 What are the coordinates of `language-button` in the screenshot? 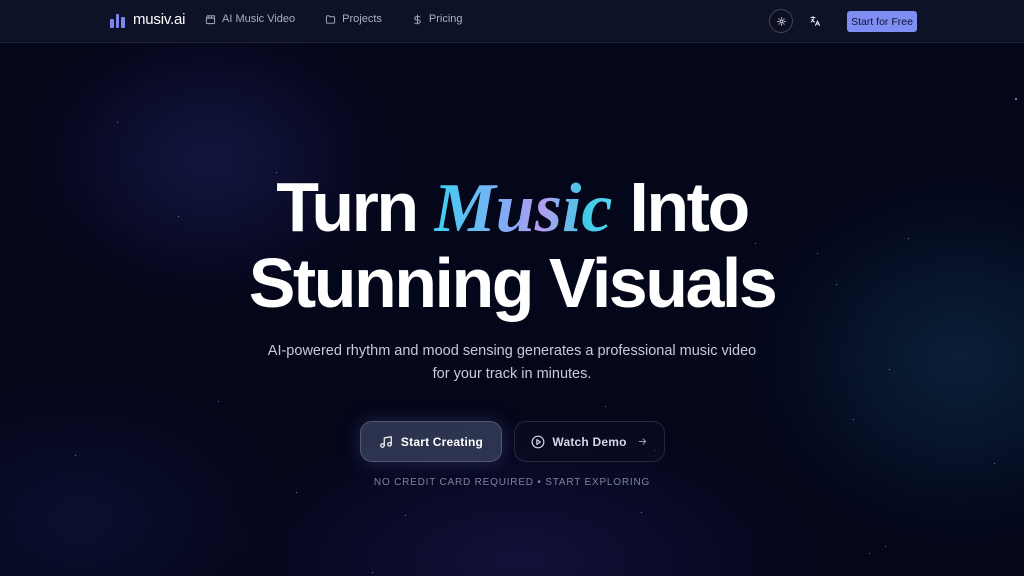 It's located at (815, 21).